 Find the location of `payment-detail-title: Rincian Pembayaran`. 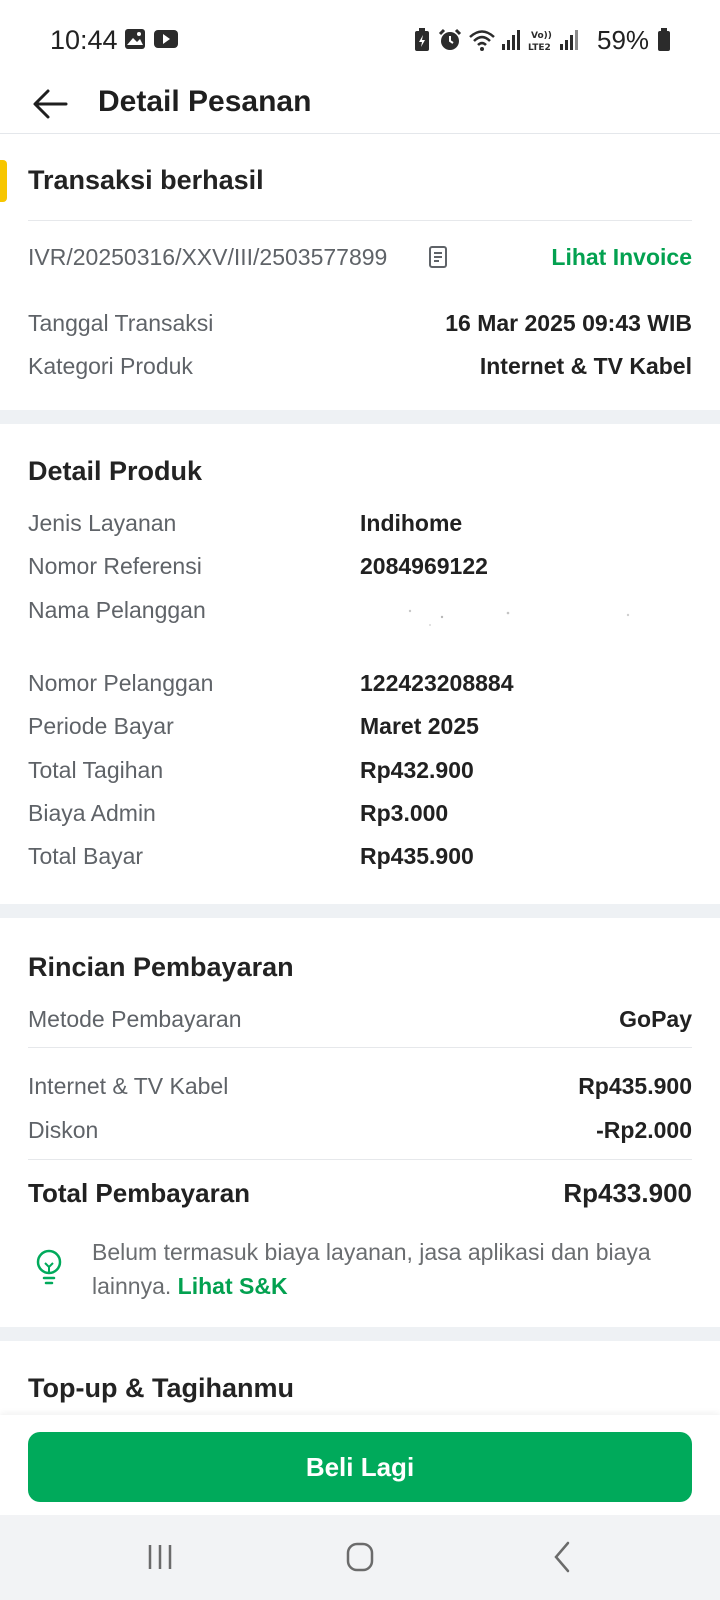

payment-detail-title: Rincian Pembayaran is located at coordinates (161, 967).